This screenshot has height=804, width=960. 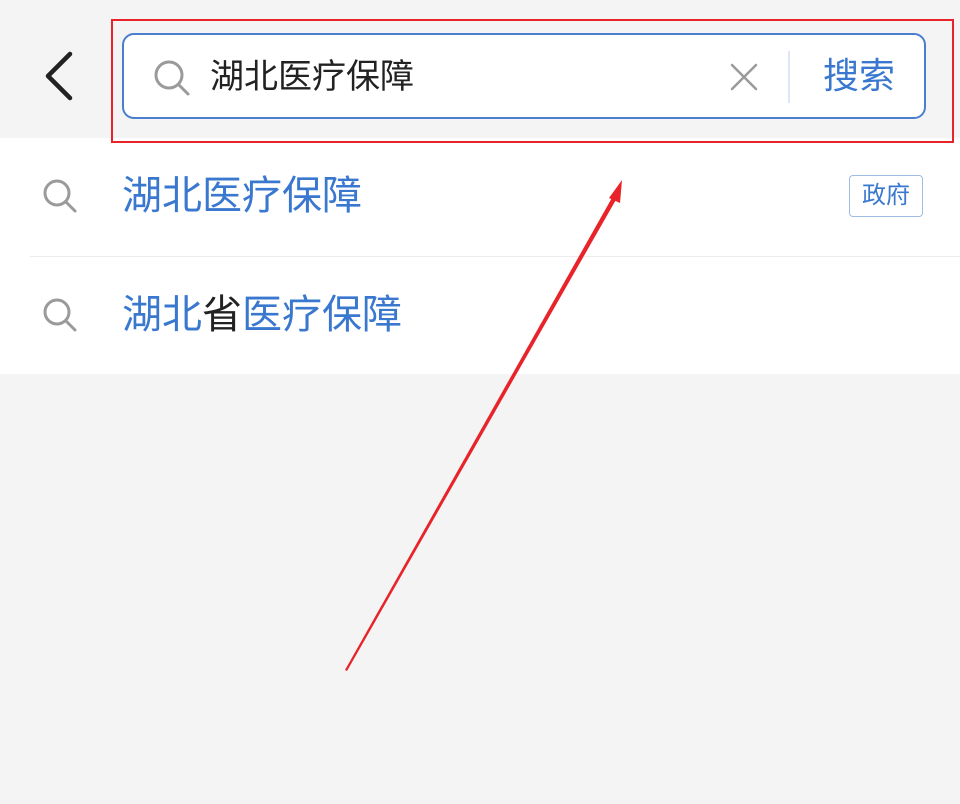 I want to click on back-button, so click(x=60, y=76).